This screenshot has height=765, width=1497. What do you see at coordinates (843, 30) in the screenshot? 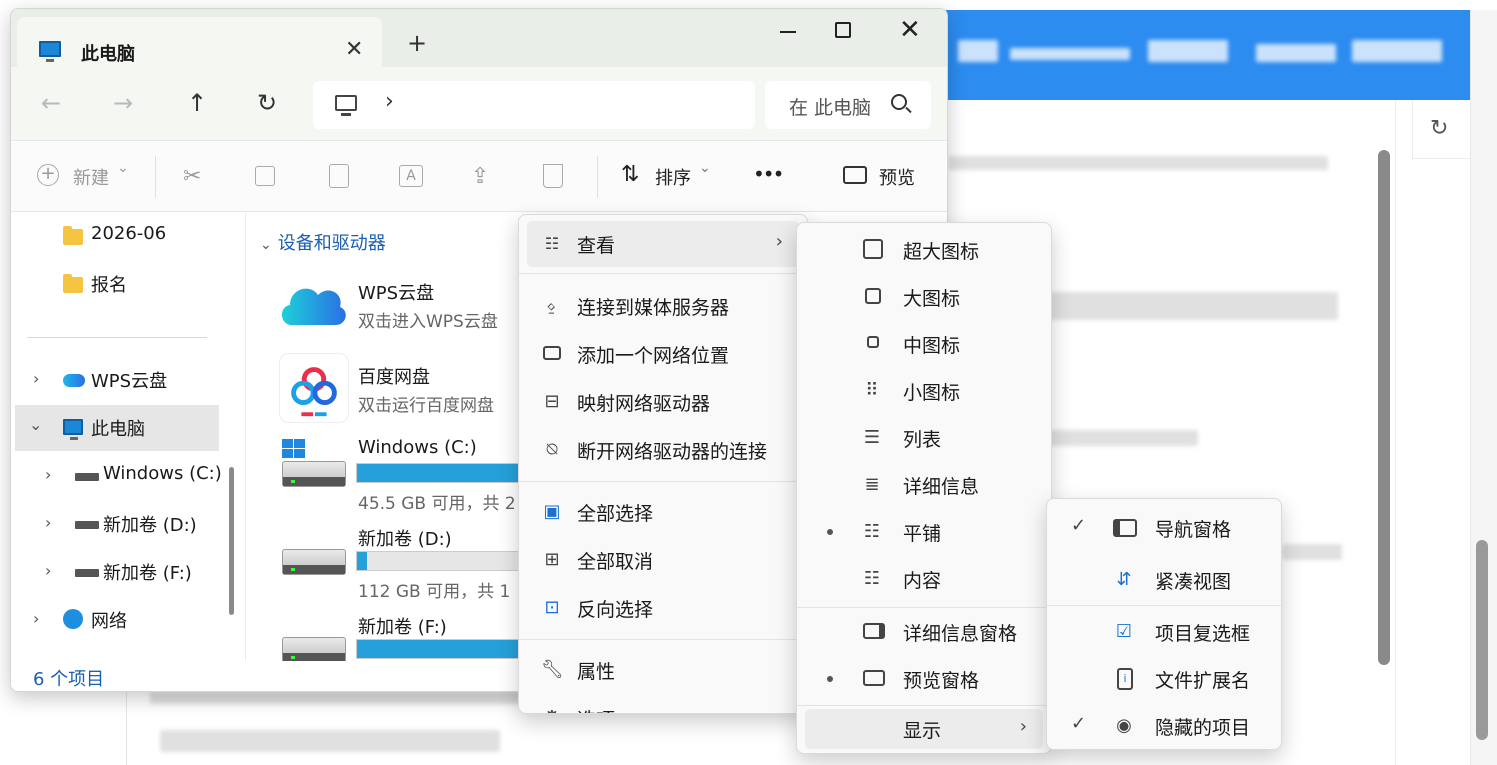
I see `maximize-button` at bounding box center [843, 30].